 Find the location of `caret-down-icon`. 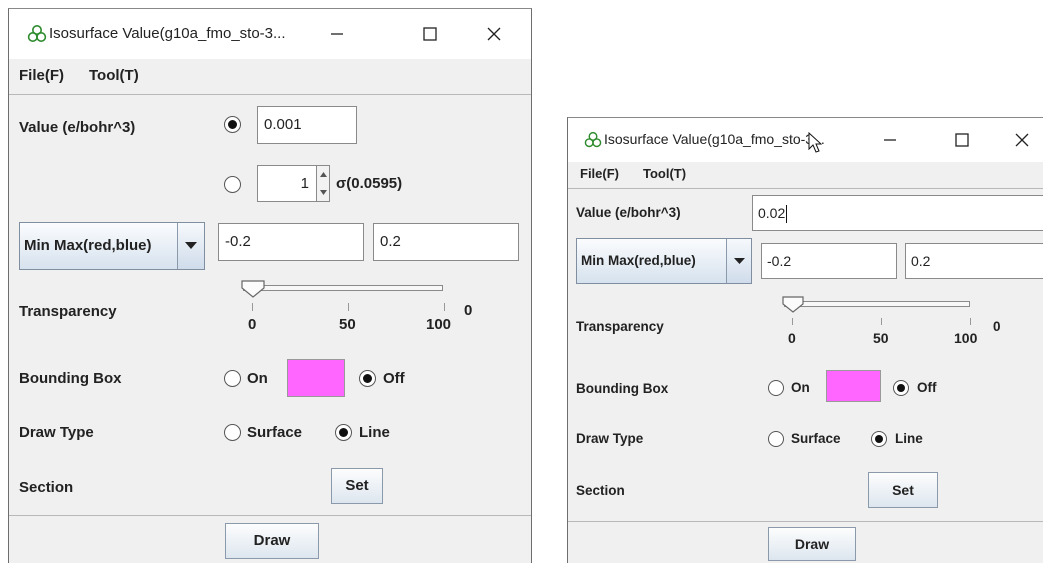

caret-down-icon is located at coordinates (323, 192).